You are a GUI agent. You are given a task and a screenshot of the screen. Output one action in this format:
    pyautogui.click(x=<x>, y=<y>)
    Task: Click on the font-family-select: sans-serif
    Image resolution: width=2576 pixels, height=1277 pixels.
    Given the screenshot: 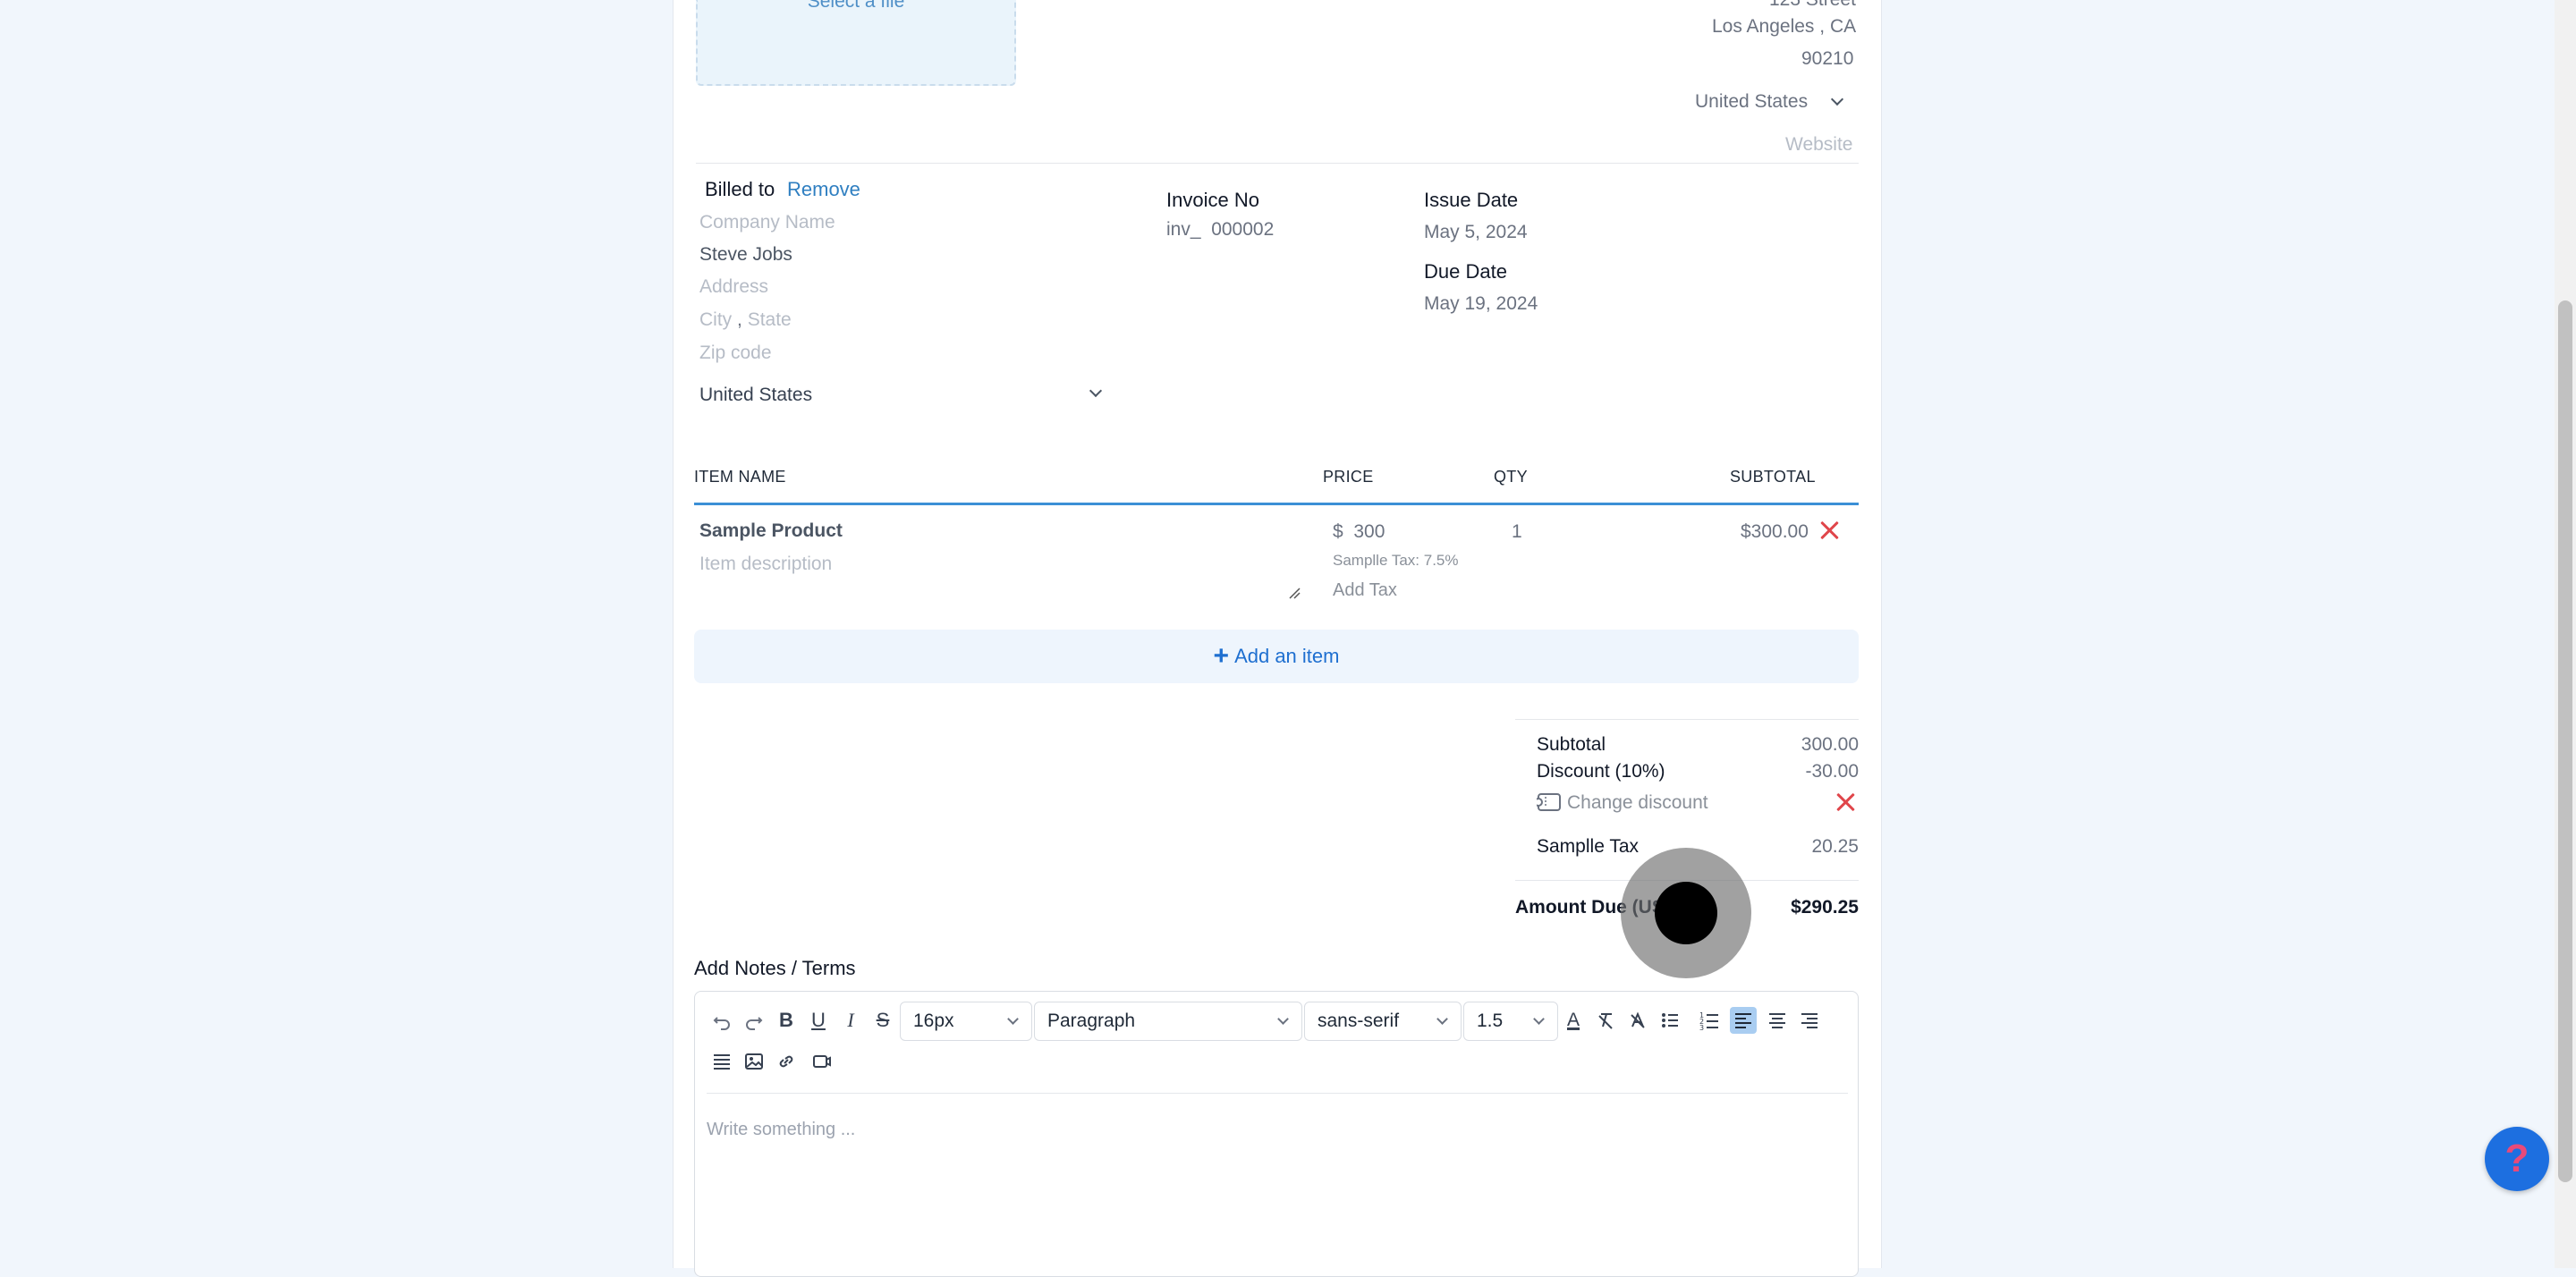 What is the action you would take?
    pyautogui.click(x=1383, y=1021)
    